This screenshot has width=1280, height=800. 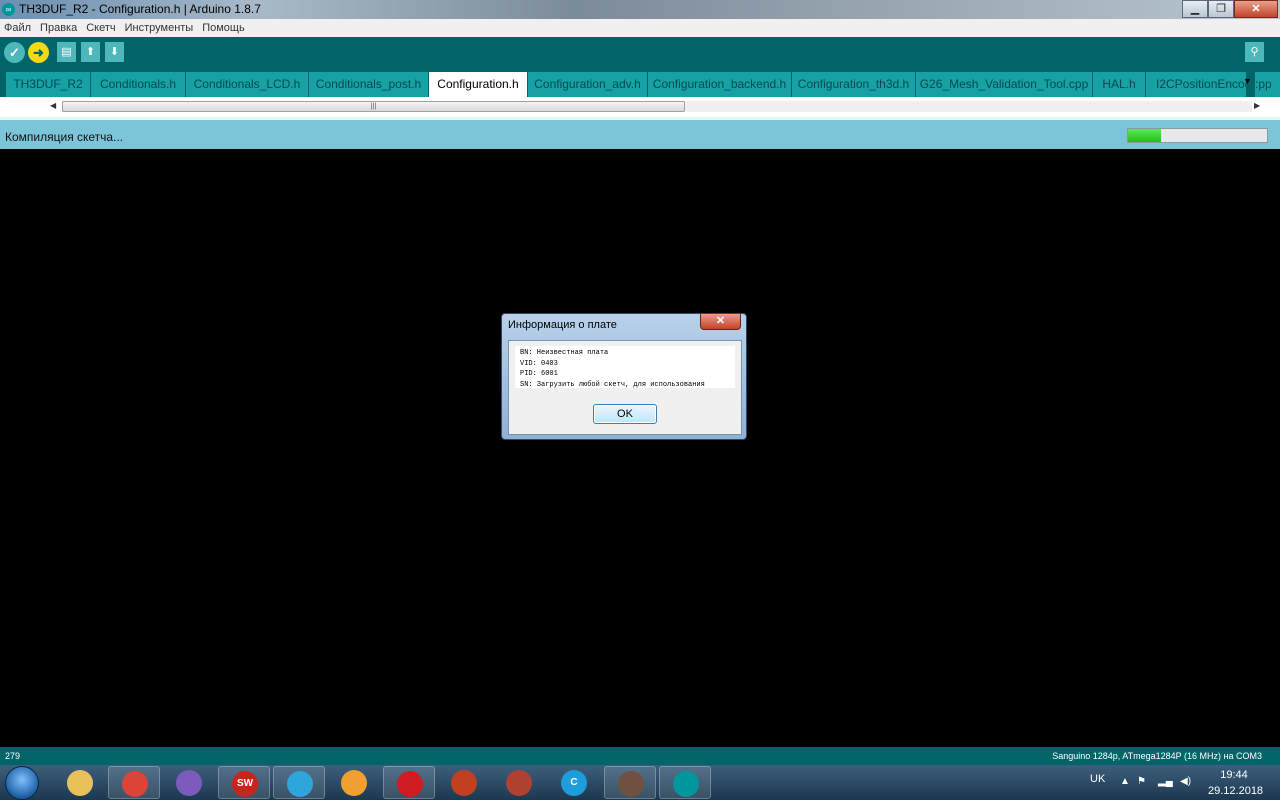 What do you see at coordinates (48, 84) in the screenshot?
I see `tab-th3duf-r2: TH3DUF_R2` at bounding box center [48, 84].